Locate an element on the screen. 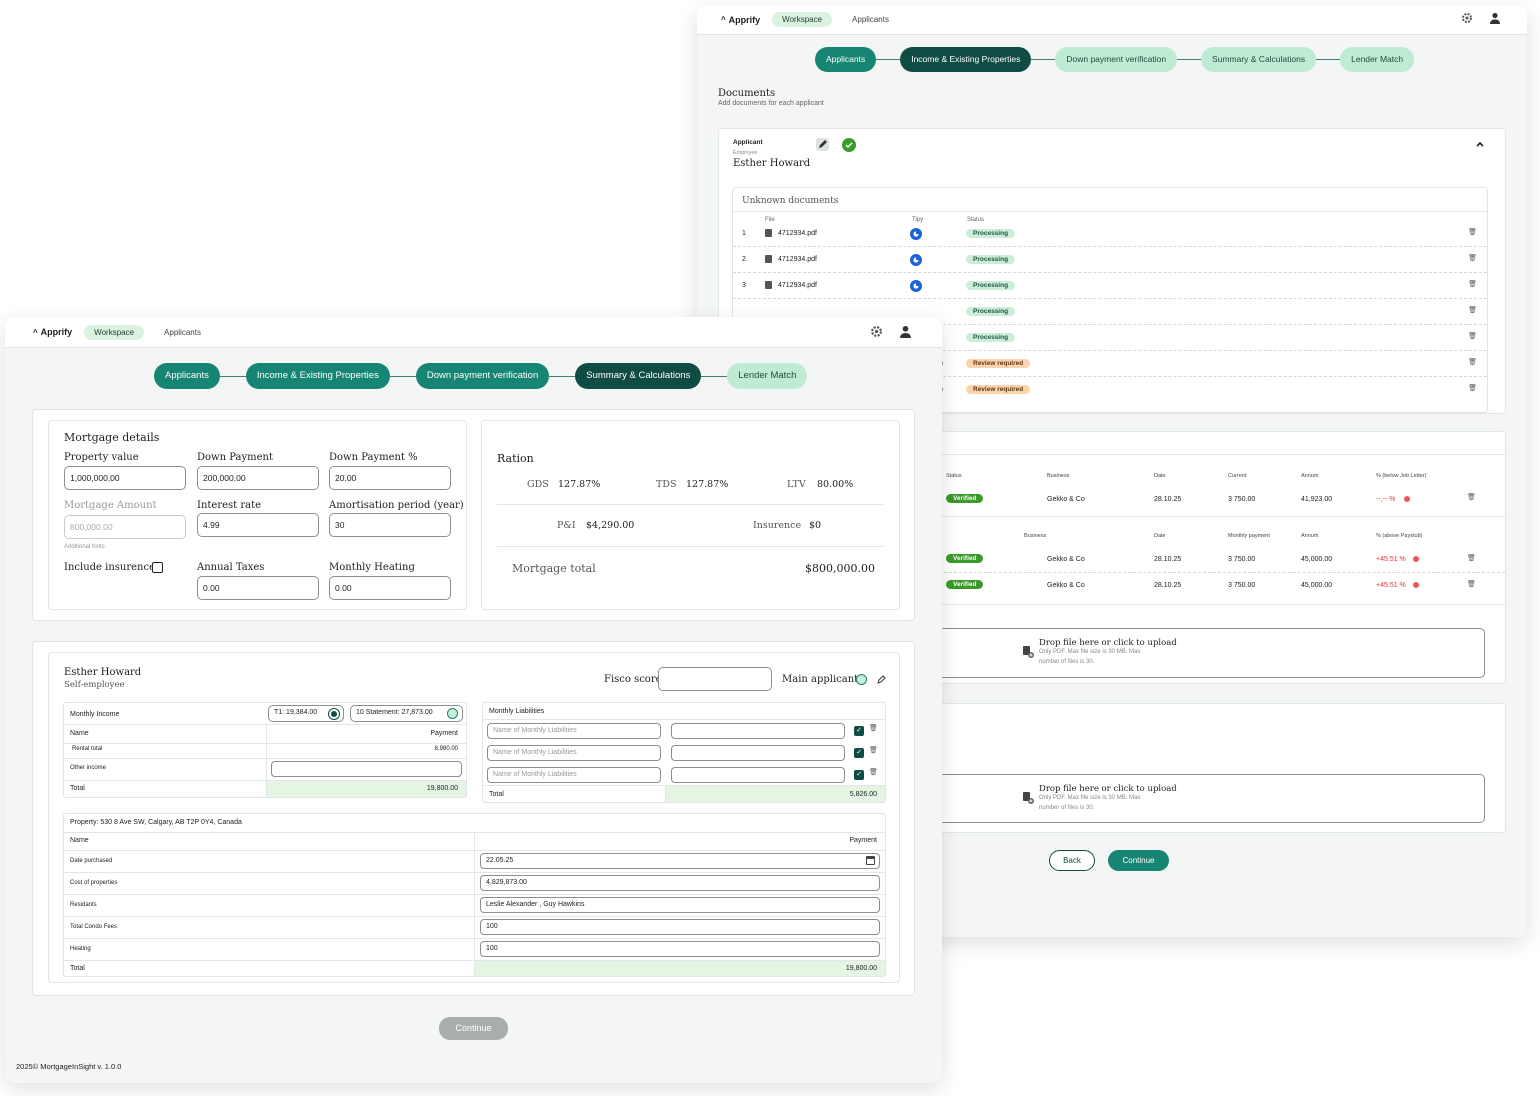 Image resolution: width=1540 pixels, height=1096 pixels. property-header-payment: Payment is located at coordinates (863, 840).